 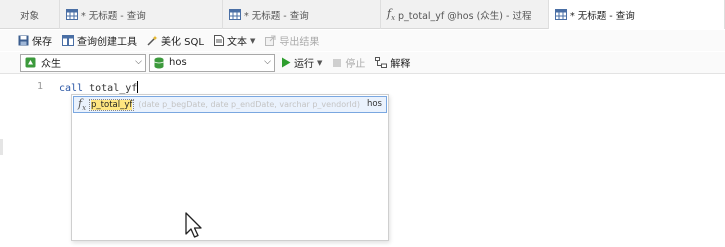 I want to click on connection-select: 众生 ⌵, so click(x=83, y=62).